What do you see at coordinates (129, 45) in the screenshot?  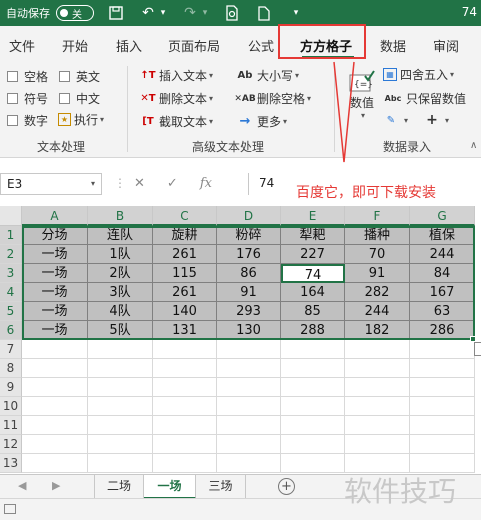 I see `tab-insert: 插入` at bounding box center [129, 45].